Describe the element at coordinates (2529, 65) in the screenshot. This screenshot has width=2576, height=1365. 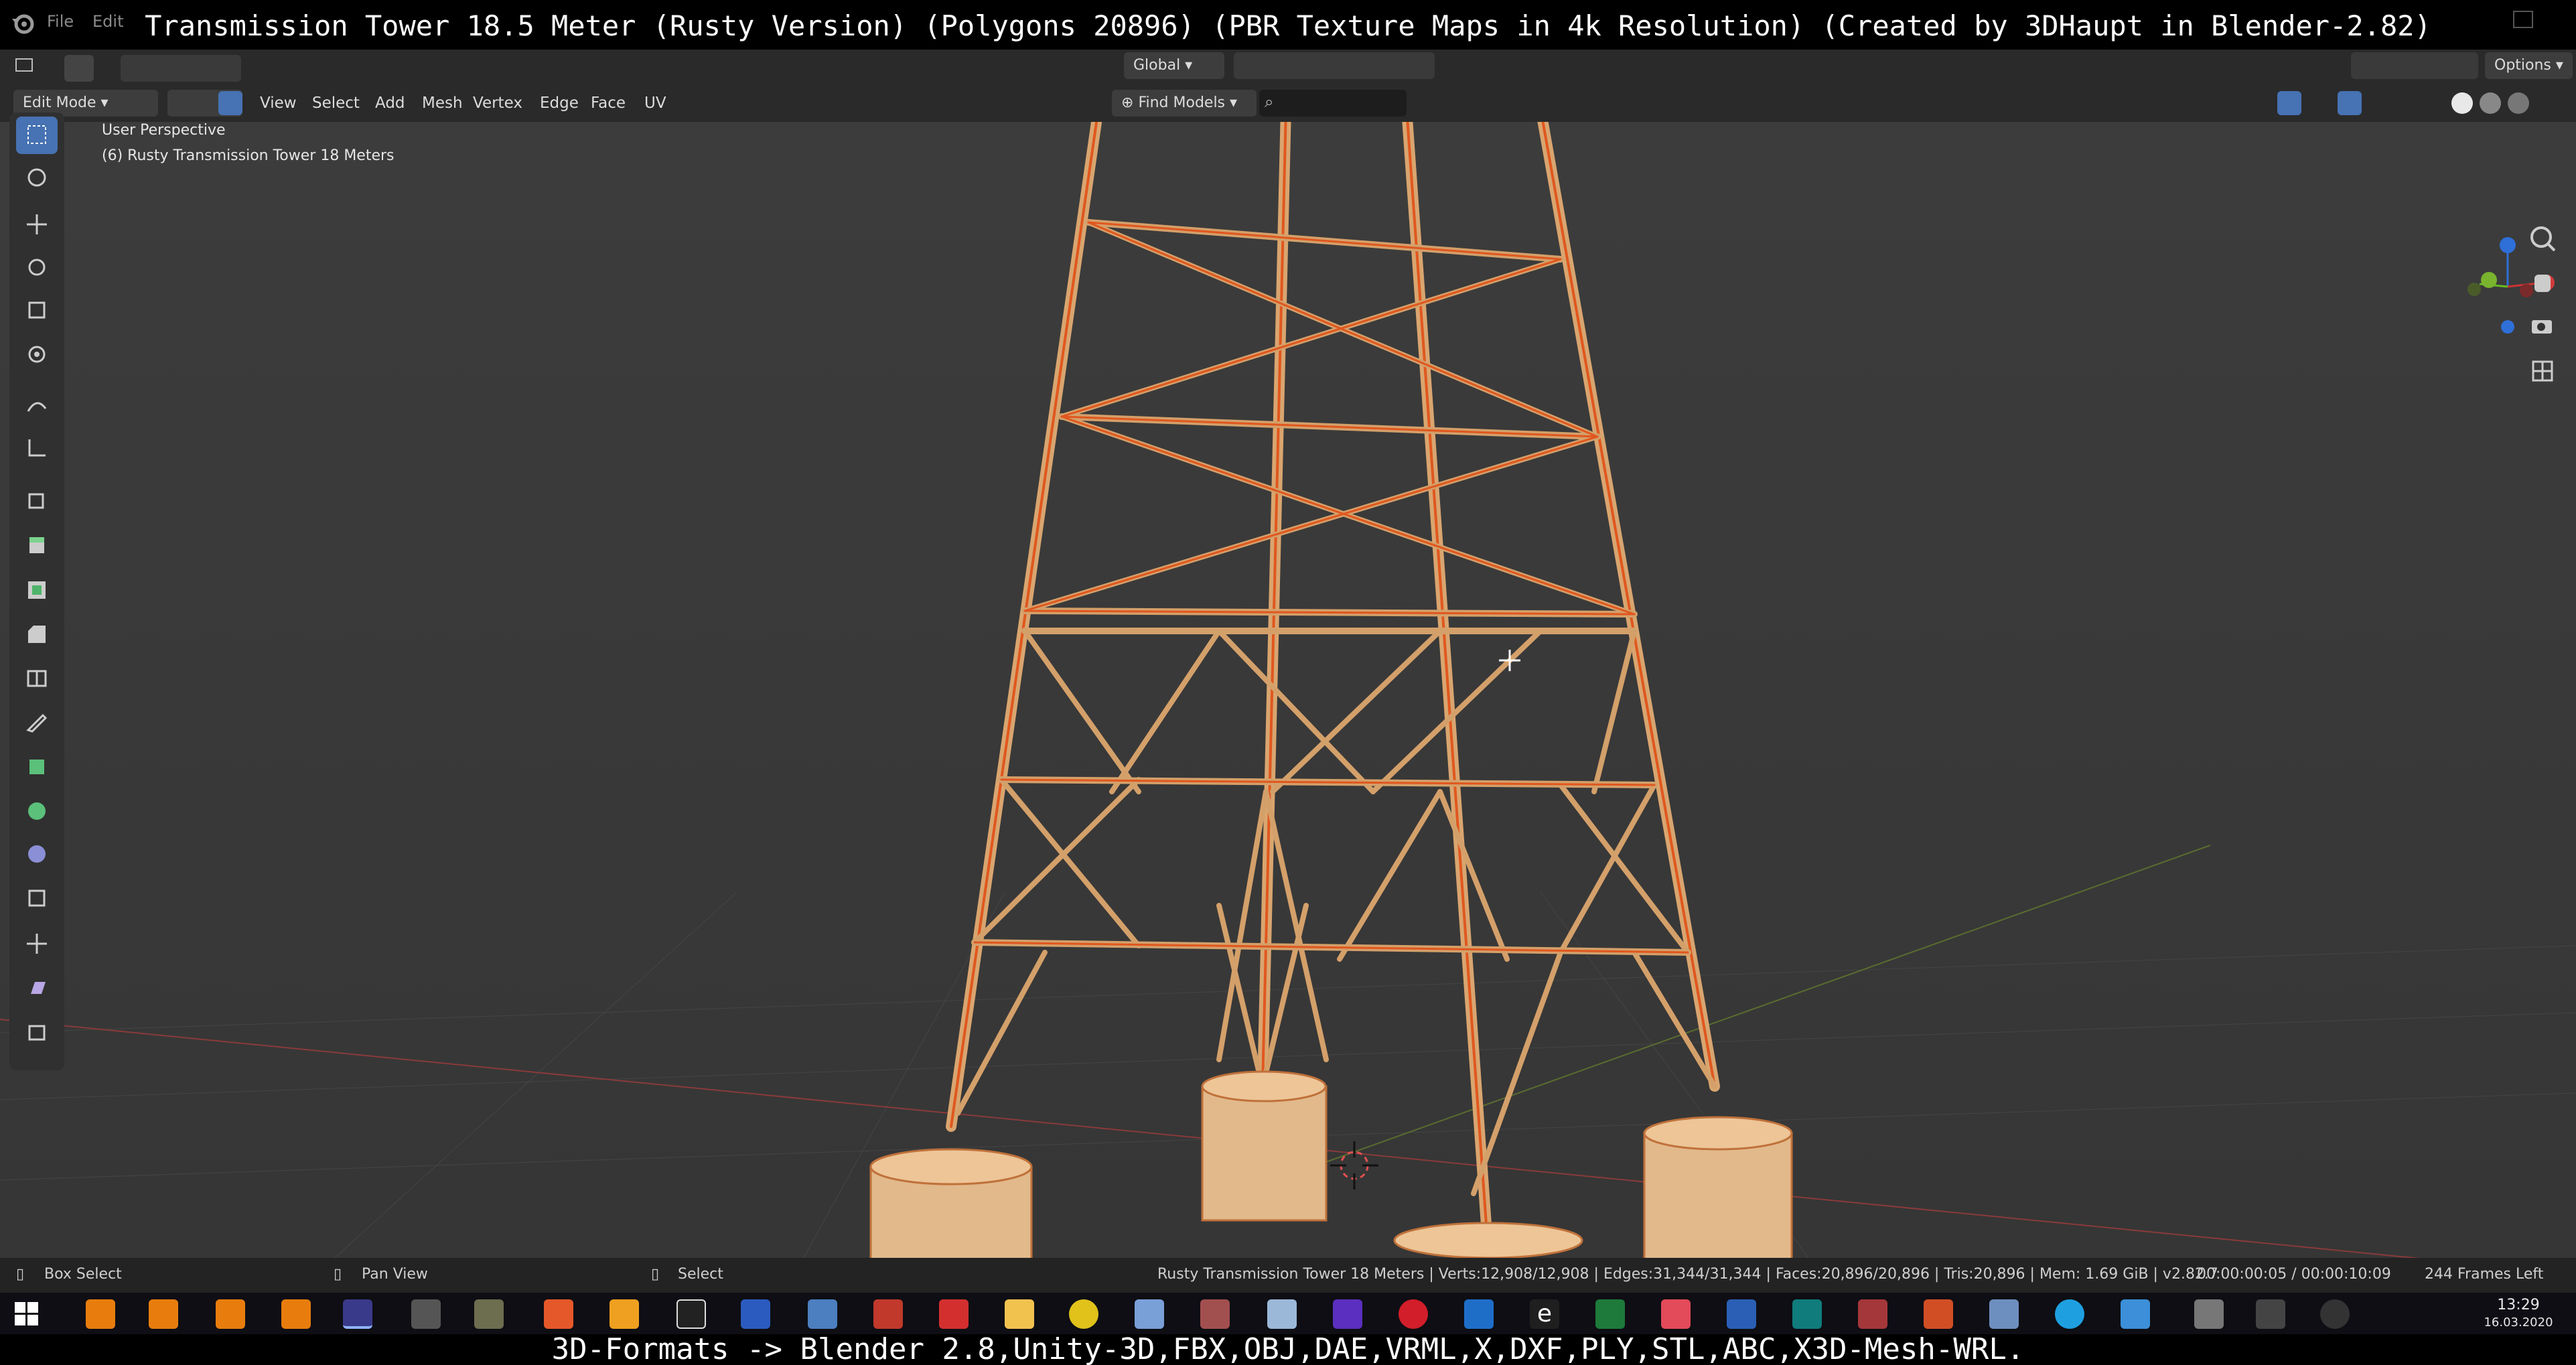
I see `options-dropdown: Options ▾` at that location.